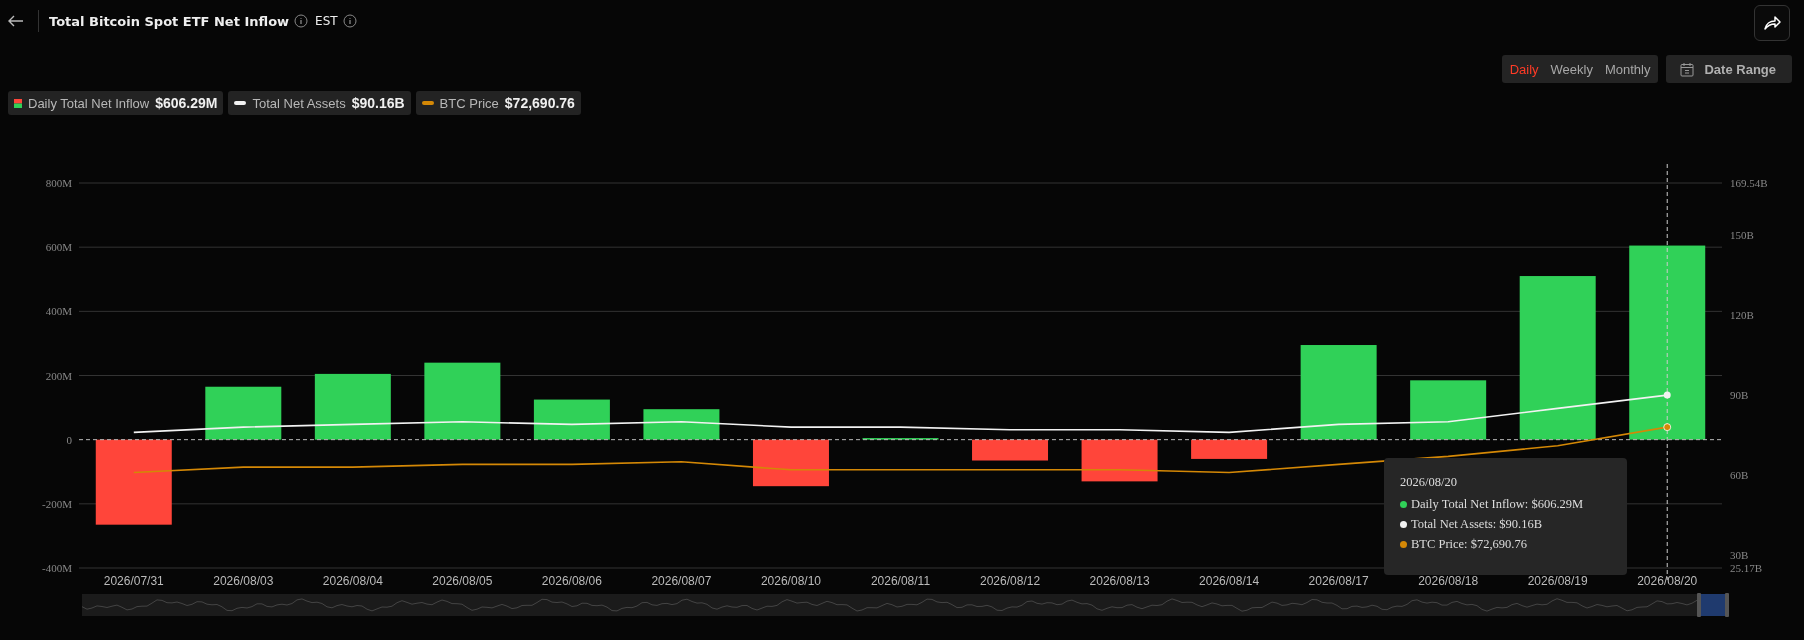  Describe the element at coordinates (1749, 183) in the screenshot. I see `y-axis-label: 169.54B` at that location.